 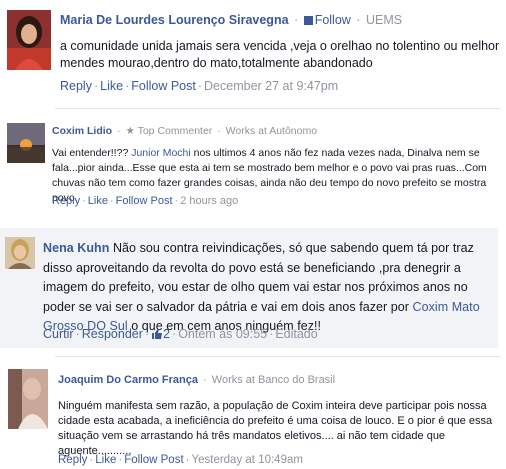 I want to click on timestamp: December 27 at 9:47pm, so click(x=271, y=86).